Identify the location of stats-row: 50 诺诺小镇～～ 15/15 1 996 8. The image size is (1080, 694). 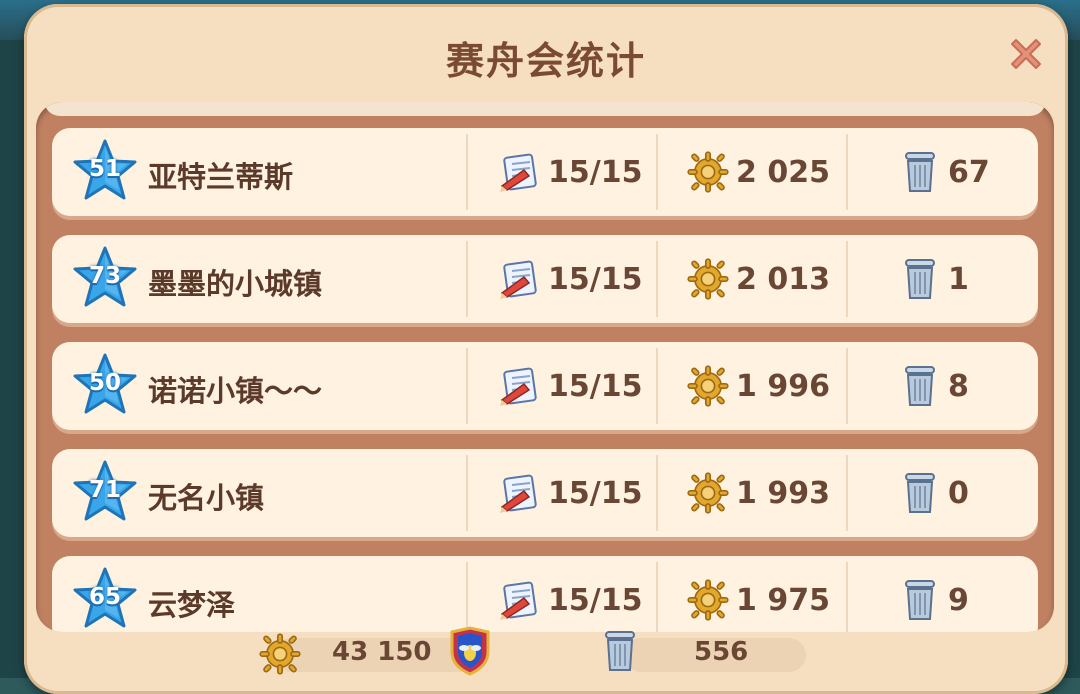
(545, 386).